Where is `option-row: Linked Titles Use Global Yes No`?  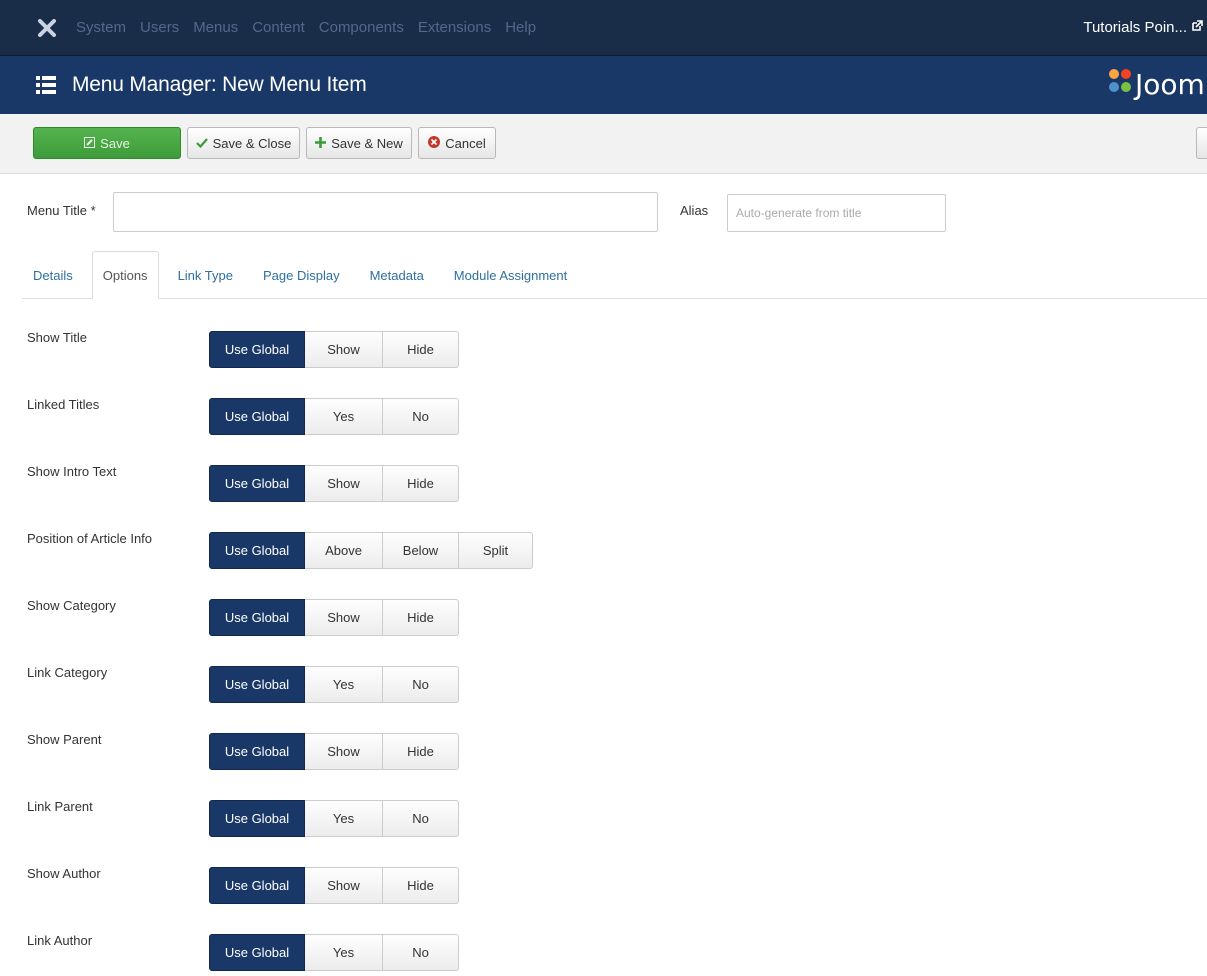 option-row: Linked Titles Use Global Yes No is located at coordinates (603, 417).